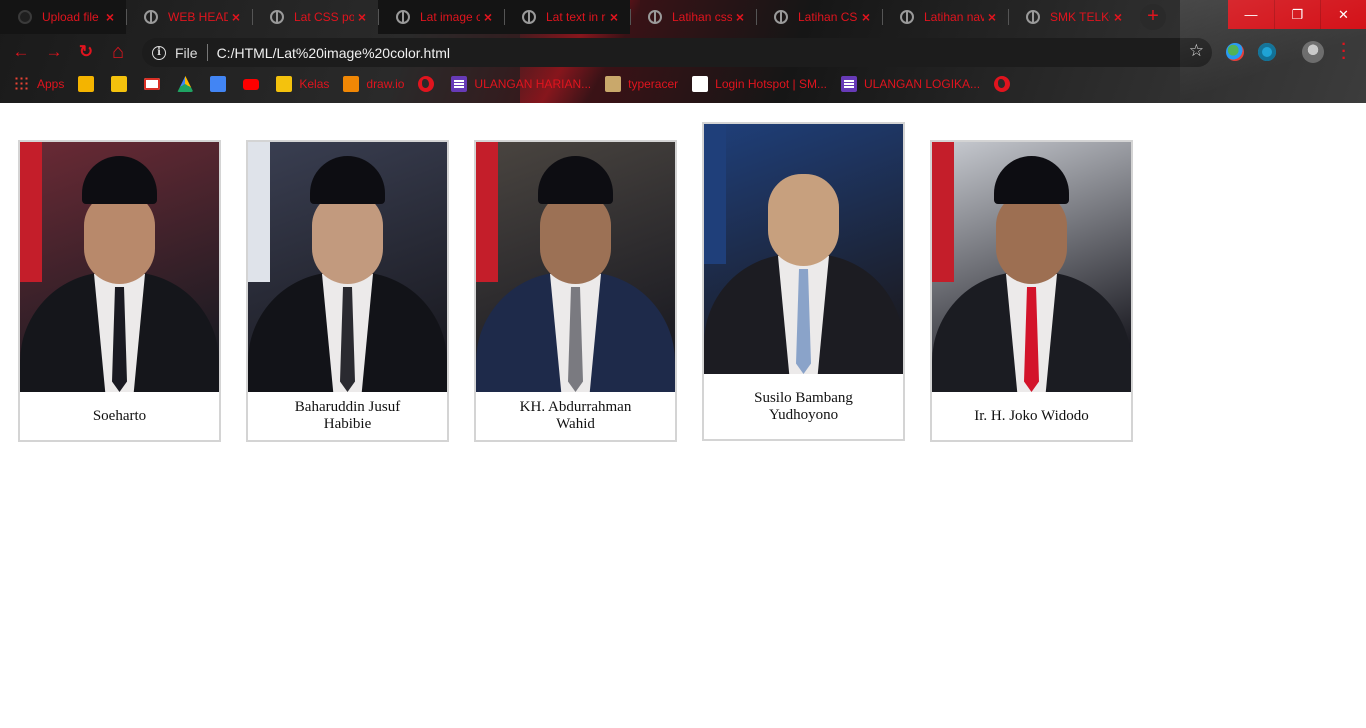  Describe the element at coordinates (302, 84) in the screenshot. I see `bookmark-item: Kelas` at that location.